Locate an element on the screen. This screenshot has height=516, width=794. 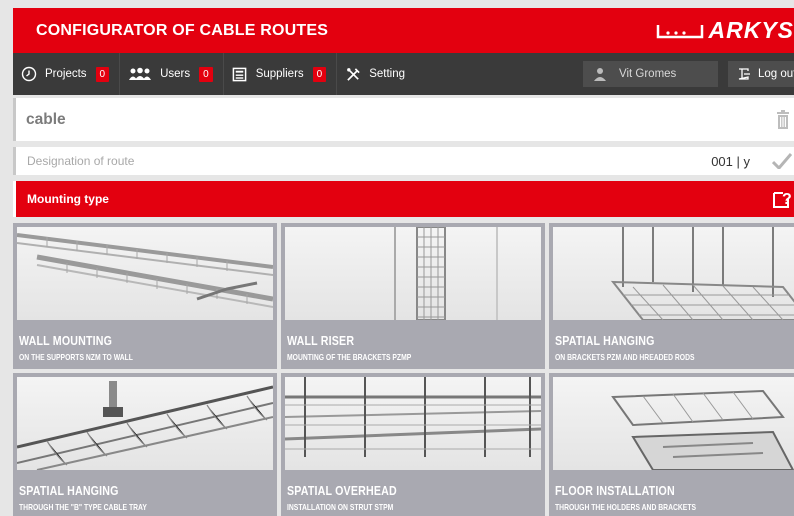
nav-label-users: Users is located at coordinates (175, 74).